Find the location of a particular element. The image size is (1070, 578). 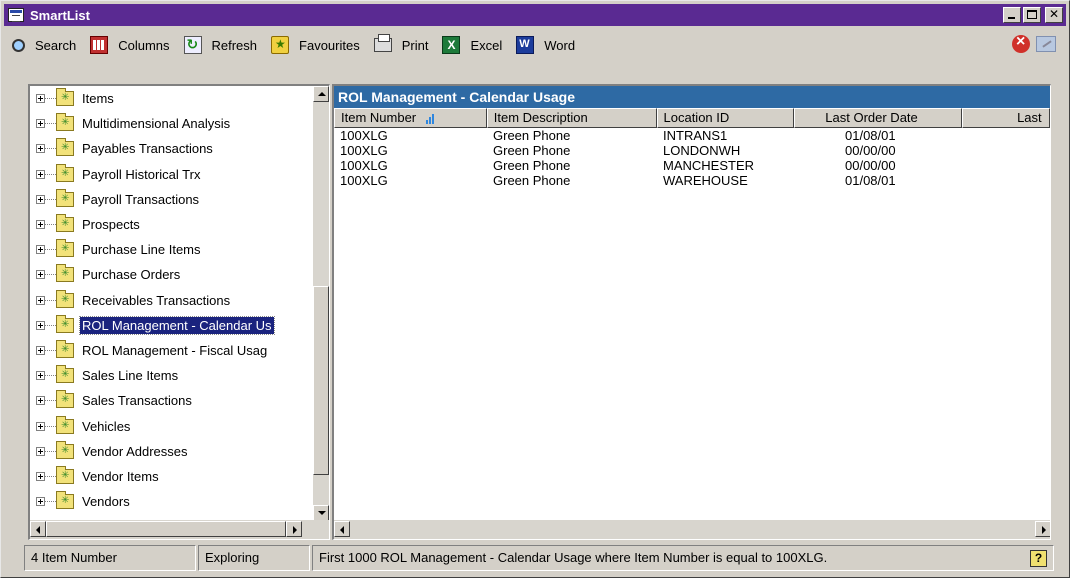

maximize-button is located at coordinates (1032, 15).